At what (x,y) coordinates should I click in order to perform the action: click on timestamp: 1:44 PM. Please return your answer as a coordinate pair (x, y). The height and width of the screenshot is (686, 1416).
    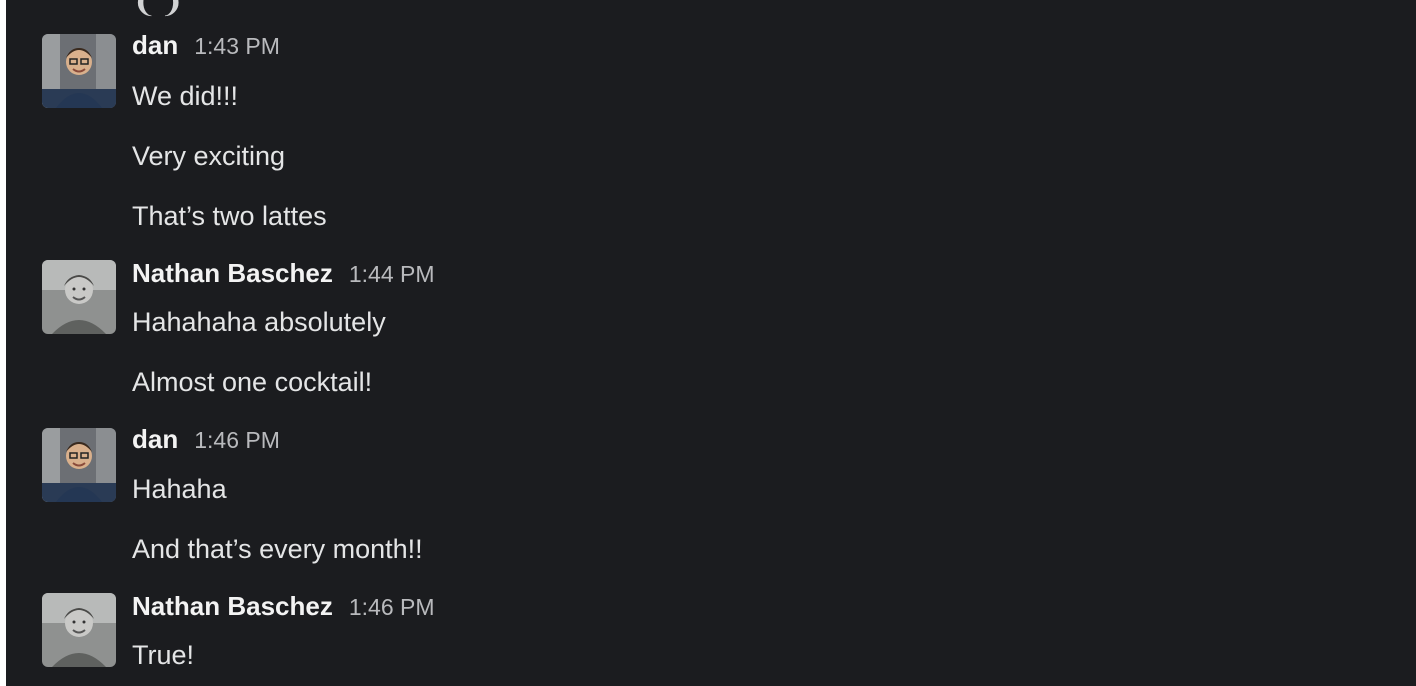
    Looking at the image, I should click on (392, 274).